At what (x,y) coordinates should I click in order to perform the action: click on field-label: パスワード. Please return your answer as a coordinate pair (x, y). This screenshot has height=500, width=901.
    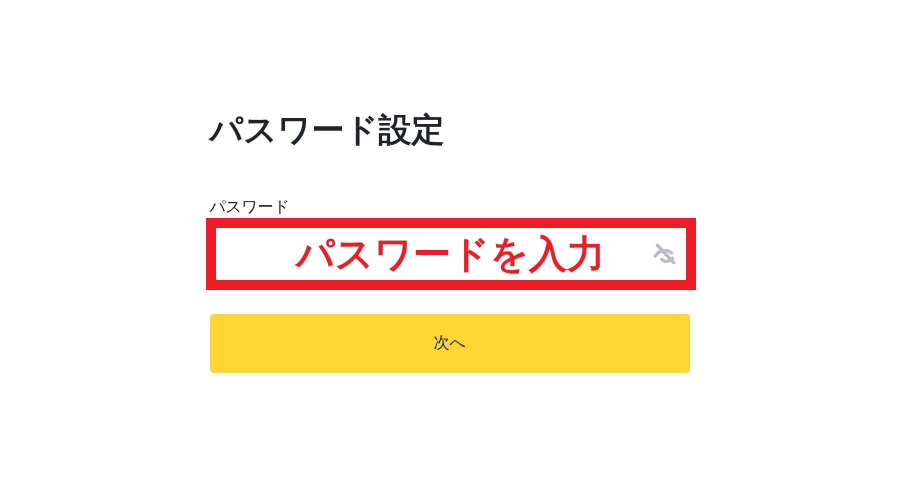
    Looking at the image, I should click on (250, 207).